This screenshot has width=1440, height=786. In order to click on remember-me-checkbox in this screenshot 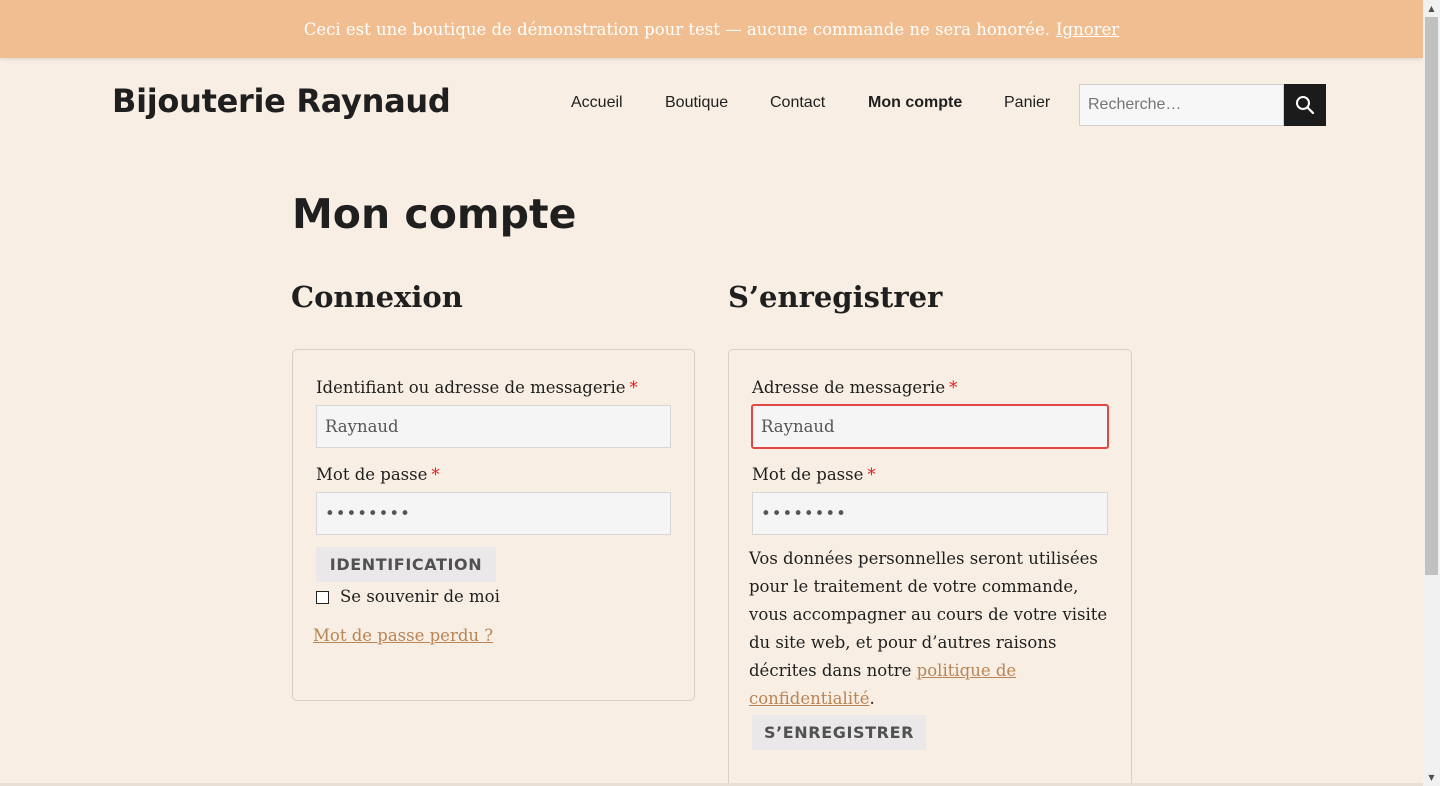, I will do `click(322, 597)`.